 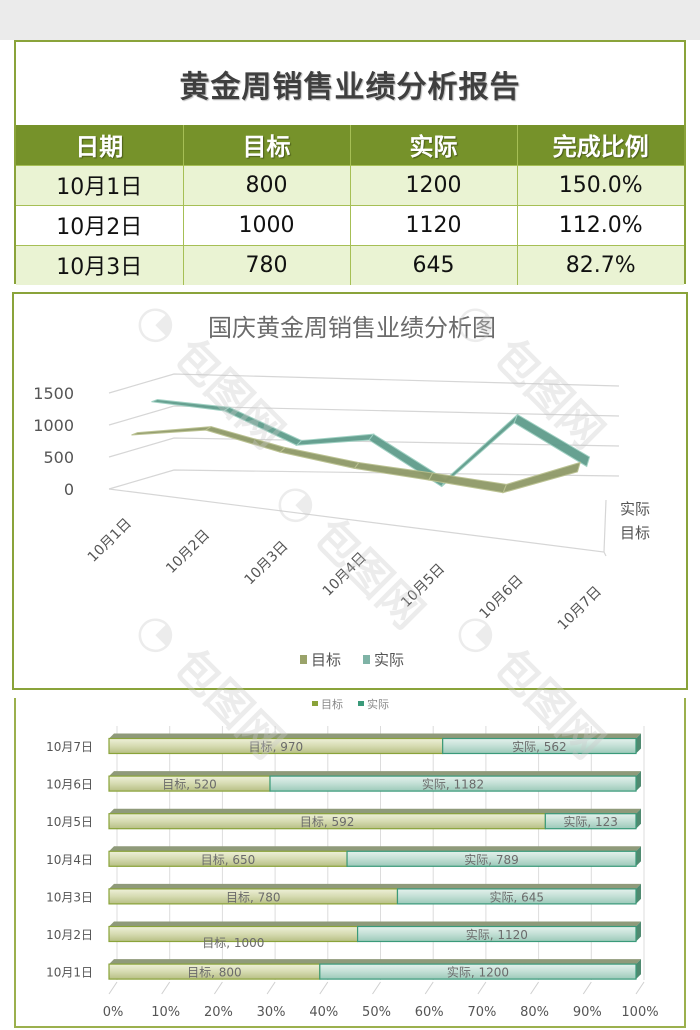 I want to click on table-header-row: 日期 目标 实际 完成比例, so click(x=350, y=145).